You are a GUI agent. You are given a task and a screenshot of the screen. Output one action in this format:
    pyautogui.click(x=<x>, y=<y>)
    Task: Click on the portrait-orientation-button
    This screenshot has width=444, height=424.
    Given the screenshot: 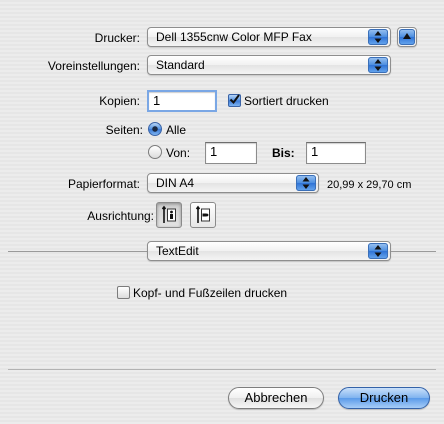 What is the action you would take?
    pyautogui.click(x=169, y=215)
    